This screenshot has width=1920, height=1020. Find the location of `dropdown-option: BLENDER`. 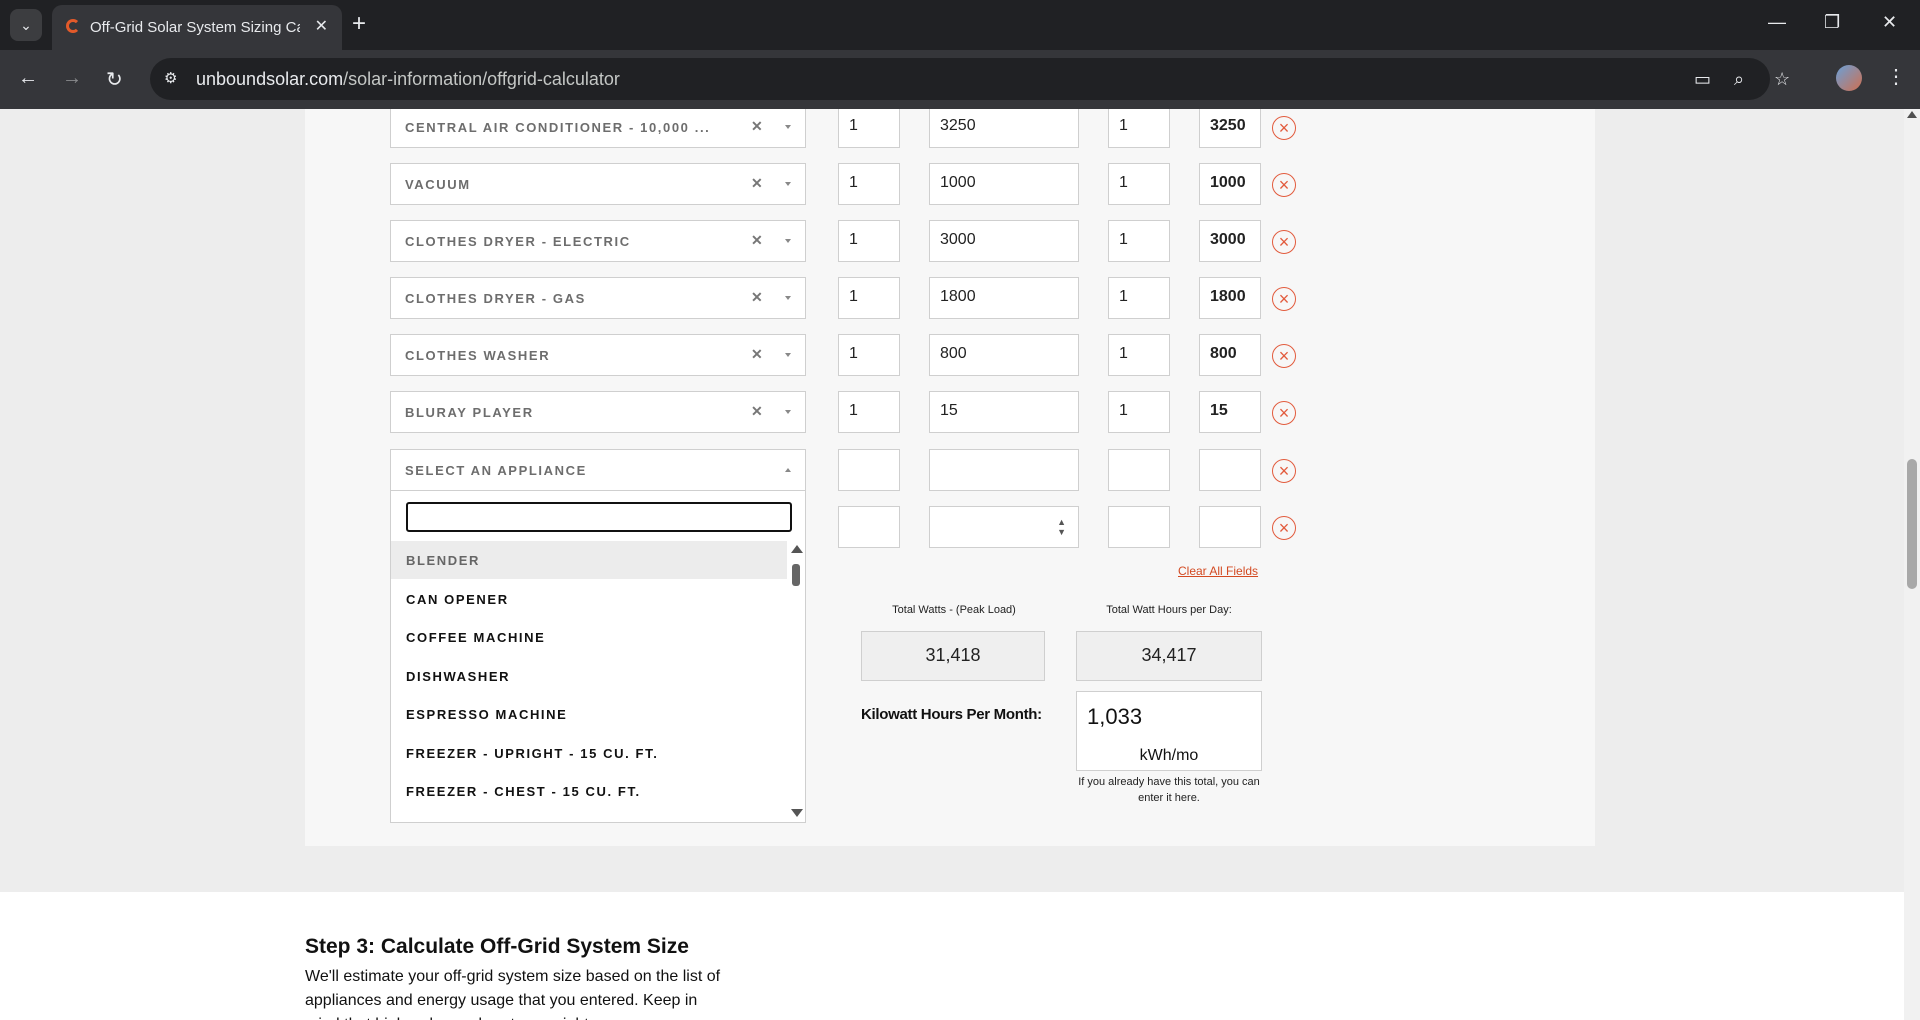

dropdown-option: BLENDER is located at coordinates (589, 560).